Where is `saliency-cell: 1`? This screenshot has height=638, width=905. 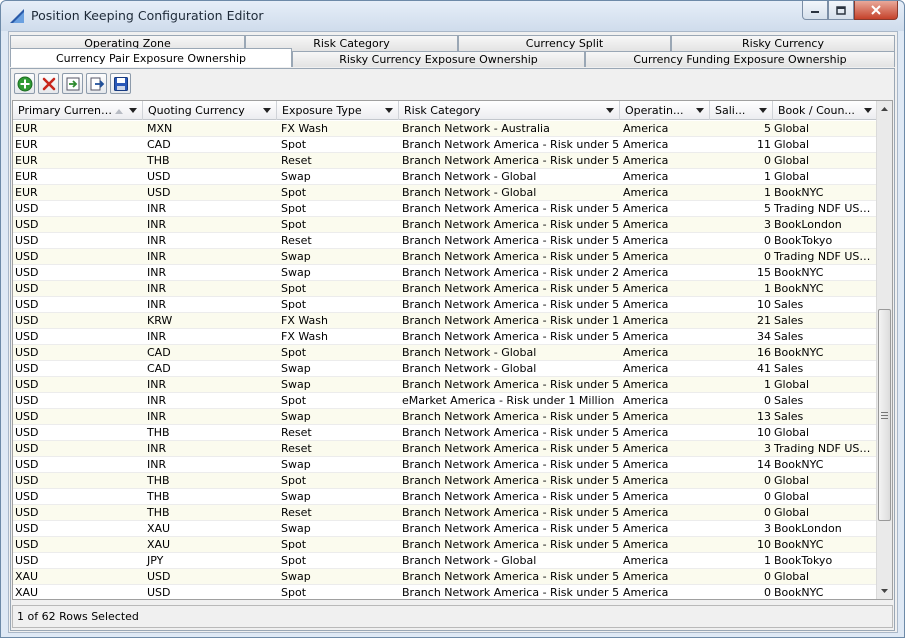 saliency-cell: 1 is located at coordinates (741, 384).